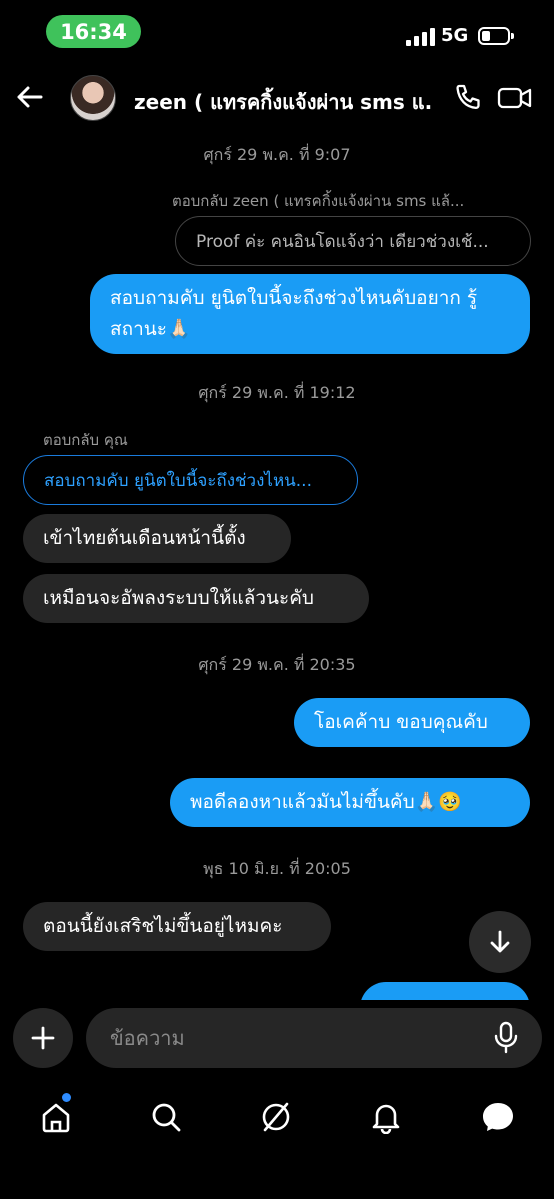 The height and width of the screenshot is (1199, 554). Describe the element at coordinates (421, 37) in the screenshot. I see `signal-icon` at that location.